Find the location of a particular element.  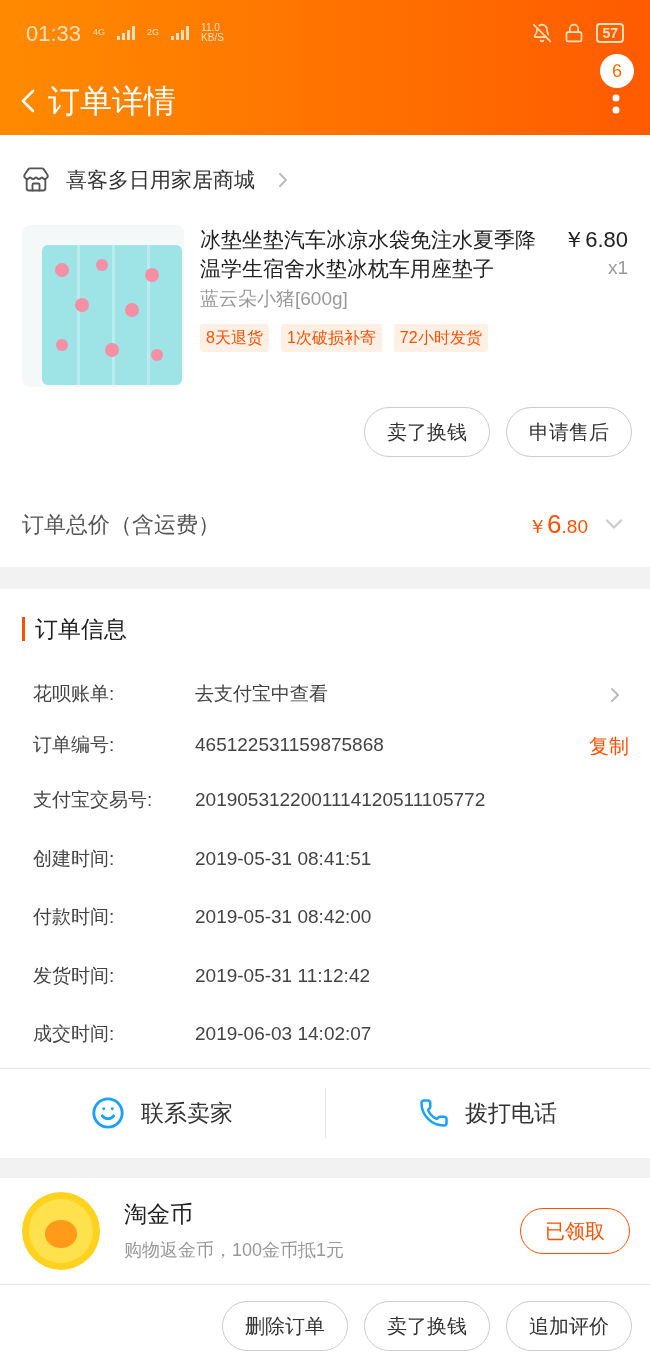

clock: 01:33 is located at coordinates (54, 33).